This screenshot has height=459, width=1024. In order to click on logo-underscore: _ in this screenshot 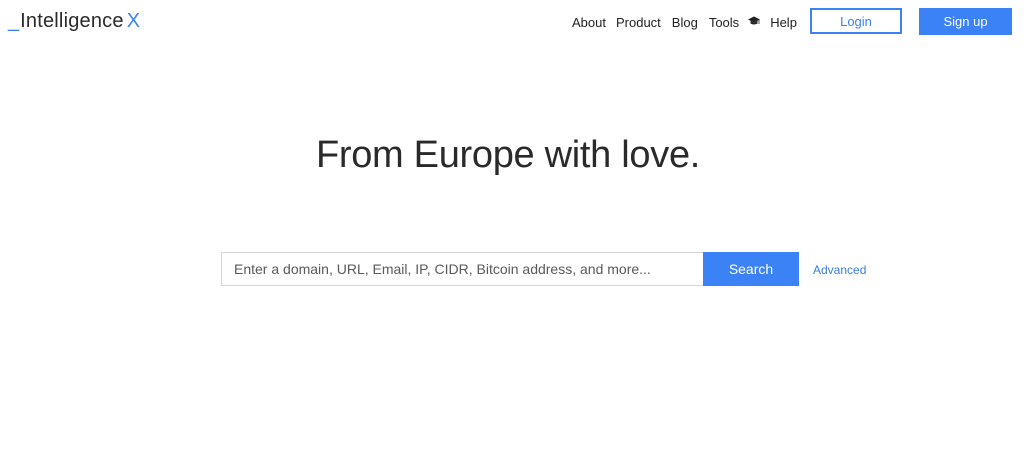, I will do `click(14, 21)`.